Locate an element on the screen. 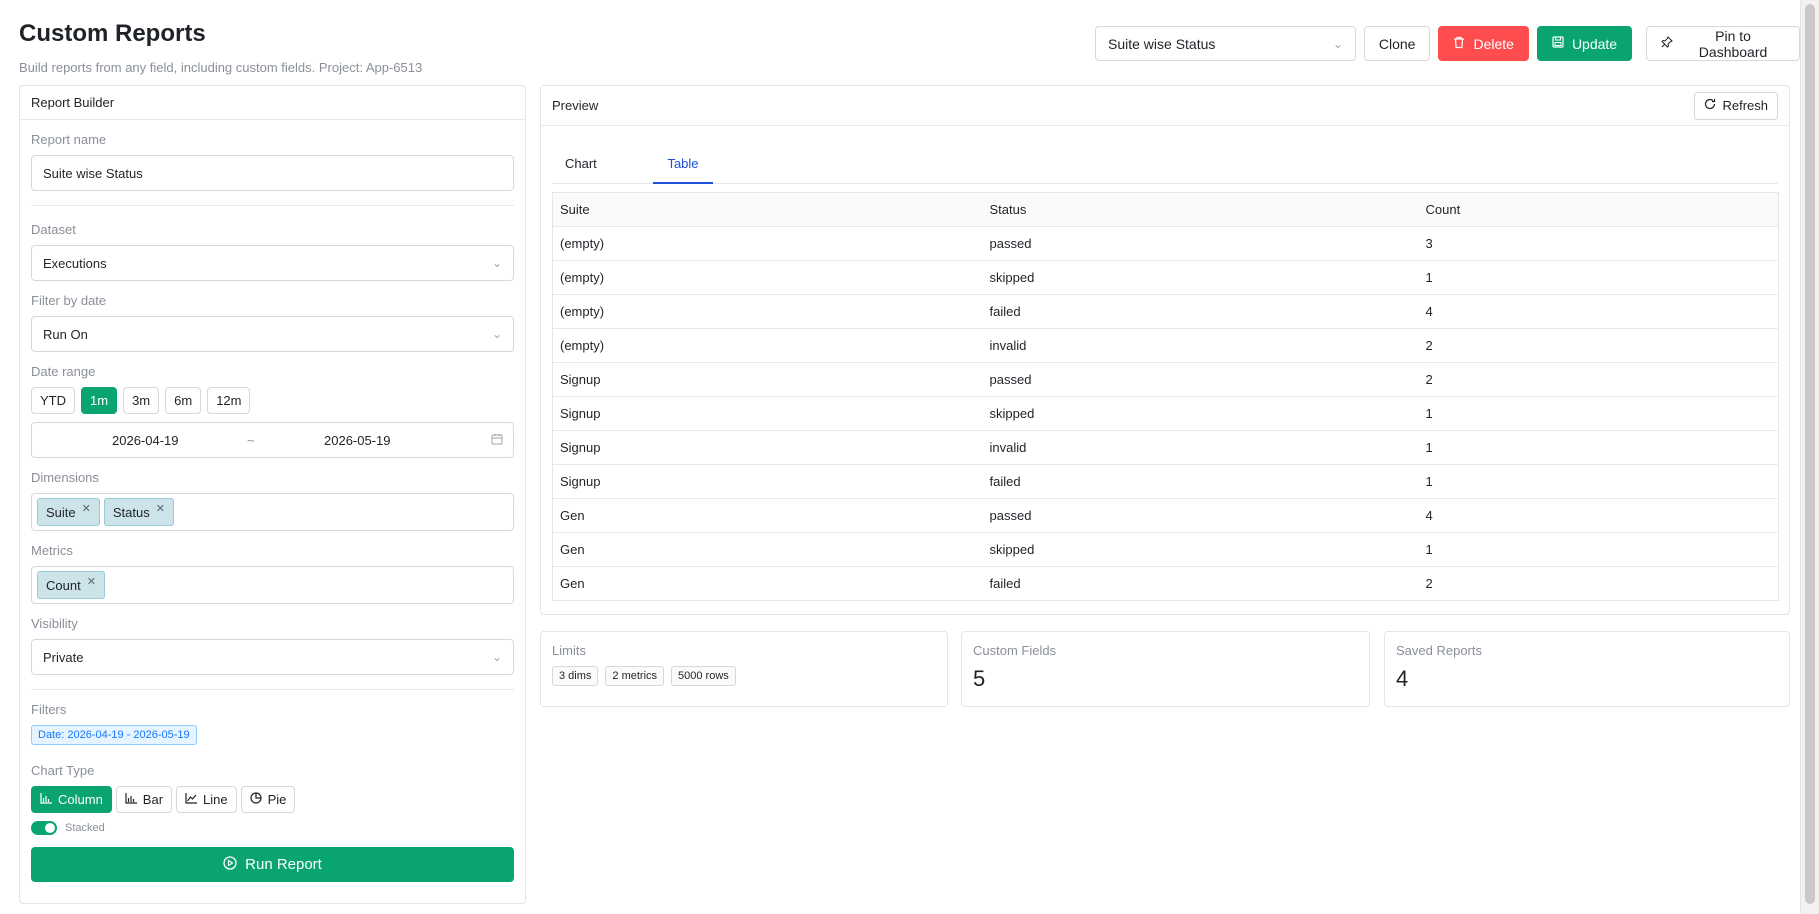 The image size is (1819, 914). cell-status: skipped is located at coordinates (1200, 413).